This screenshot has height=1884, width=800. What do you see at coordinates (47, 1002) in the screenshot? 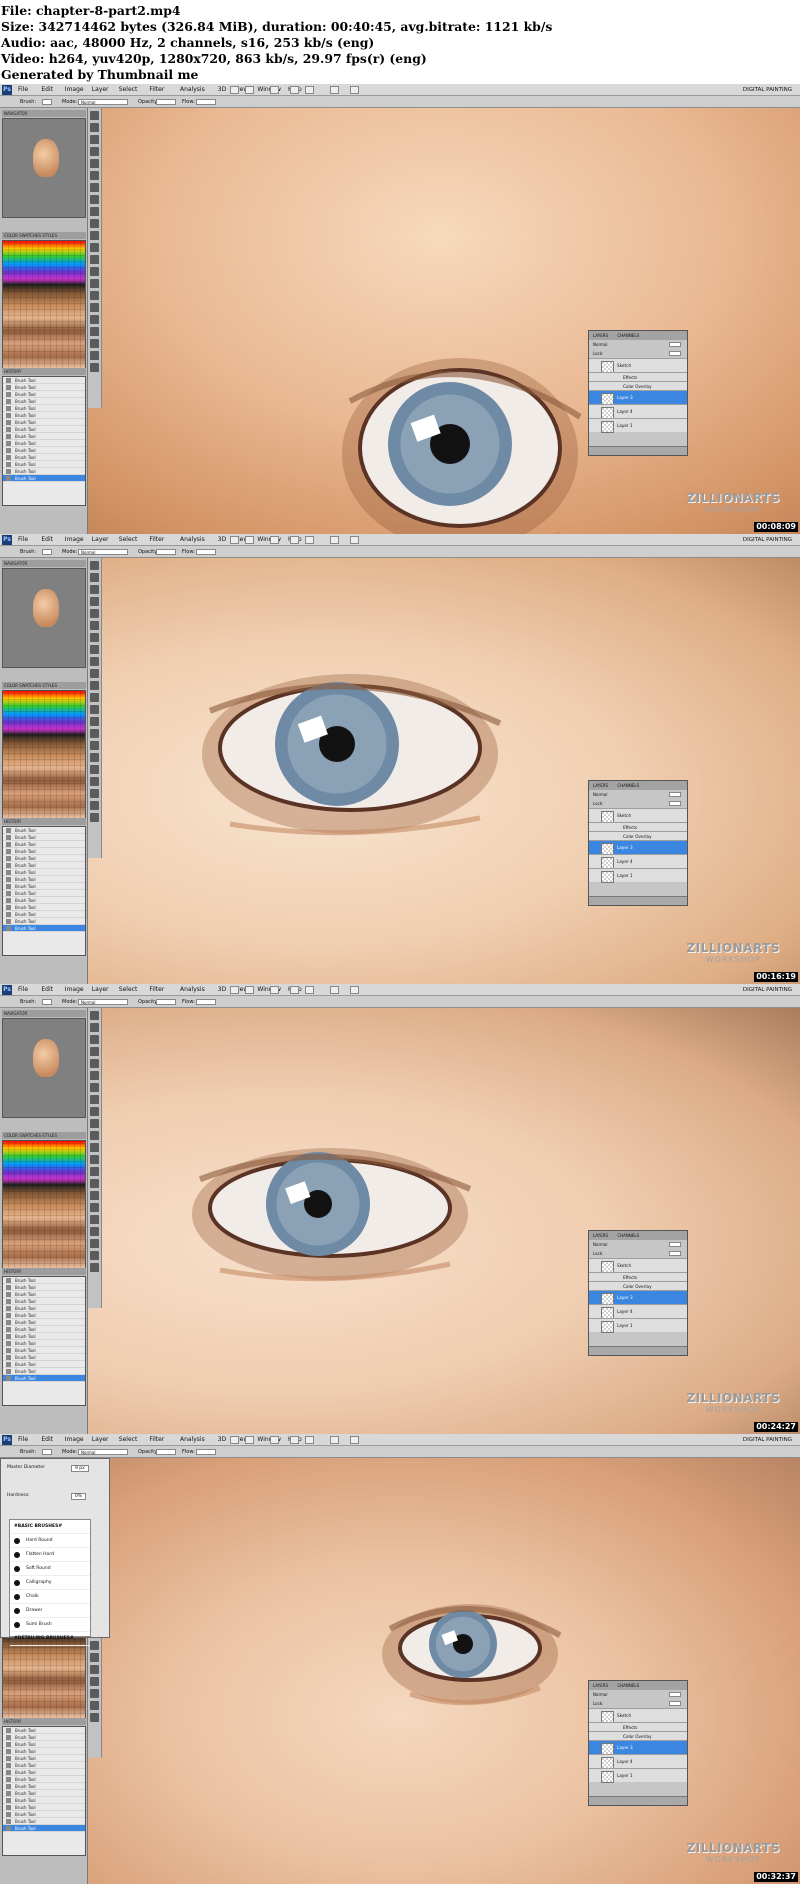
I see `brush-preset-picker` at bounding box center [47, 1002].